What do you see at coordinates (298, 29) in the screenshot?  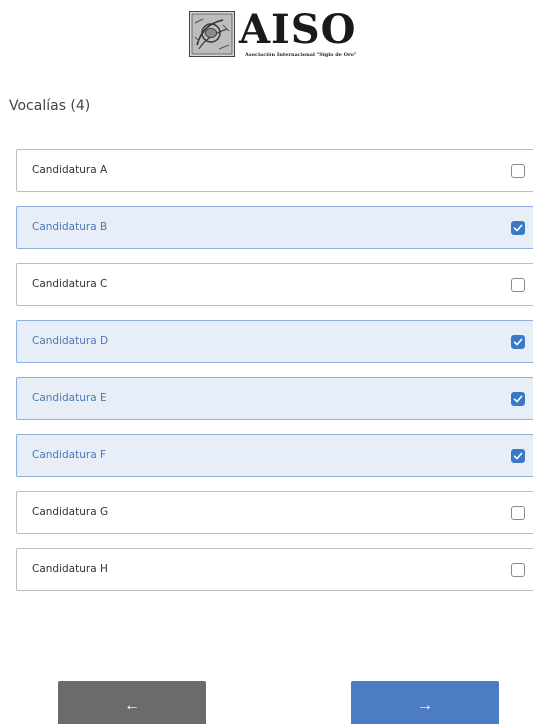 I see `logo-name: AISO` at bounding box center [298, 29].